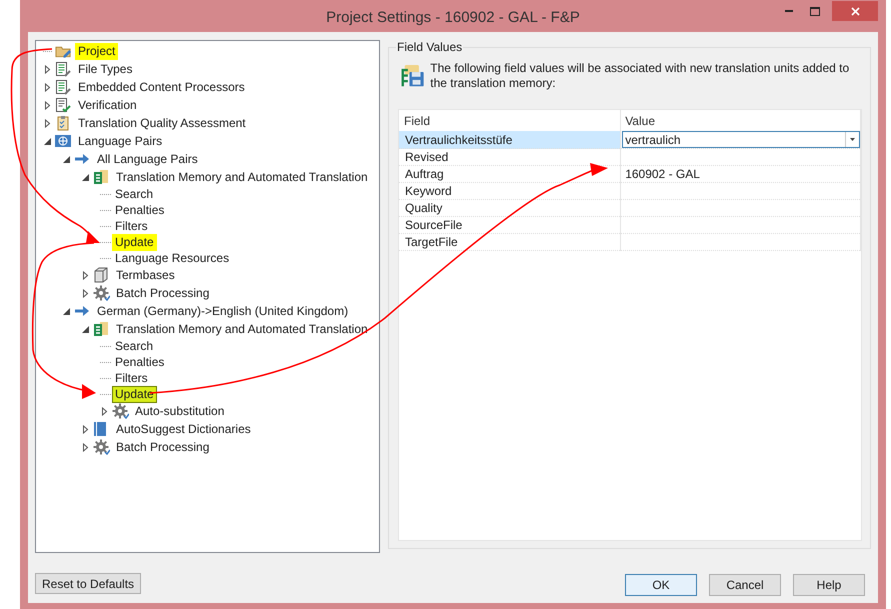  Describe the element at coordinates (640, 76) in the screenshot. I see `description-text: The following field values will be associated with new translation units added to the translation memory:` at that location.